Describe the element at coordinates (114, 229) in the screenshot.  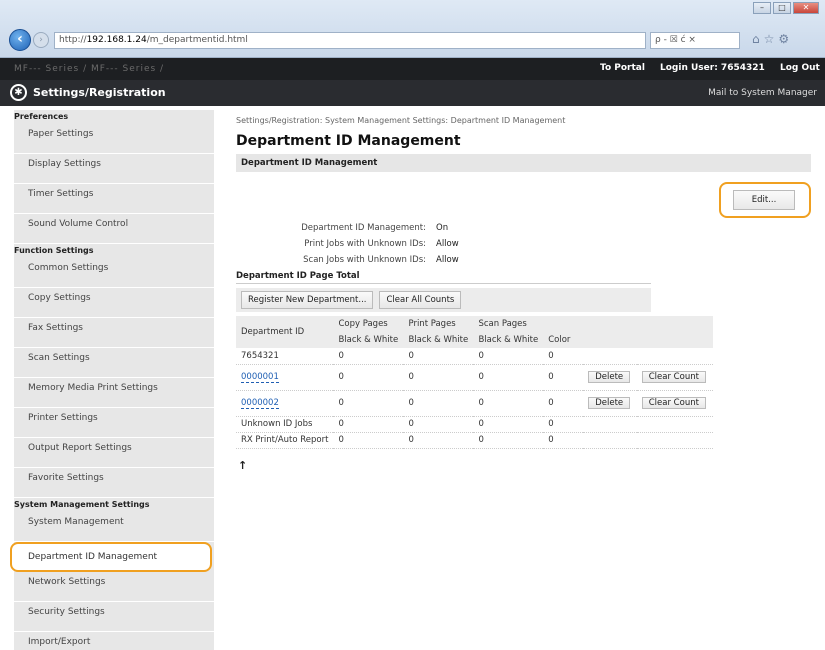
I see `sidebar-item-sound-volume-control: Sound Volume Control` at that location.